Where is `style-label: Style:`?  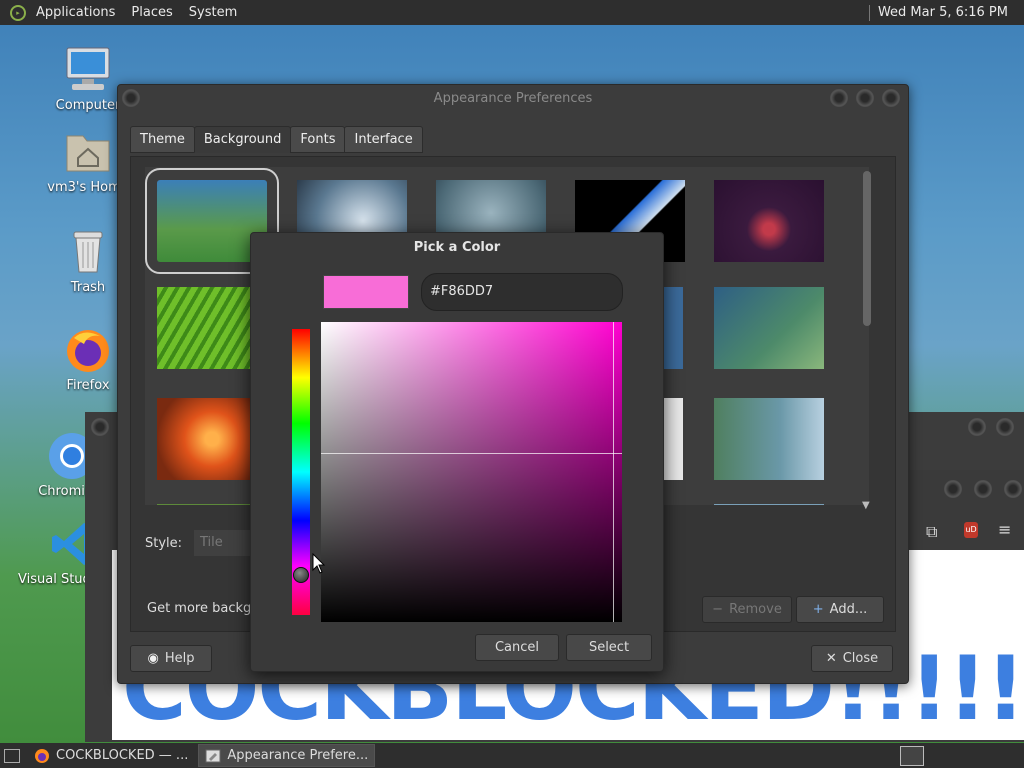 style-label: Style: is located at coordinates (164, 543).